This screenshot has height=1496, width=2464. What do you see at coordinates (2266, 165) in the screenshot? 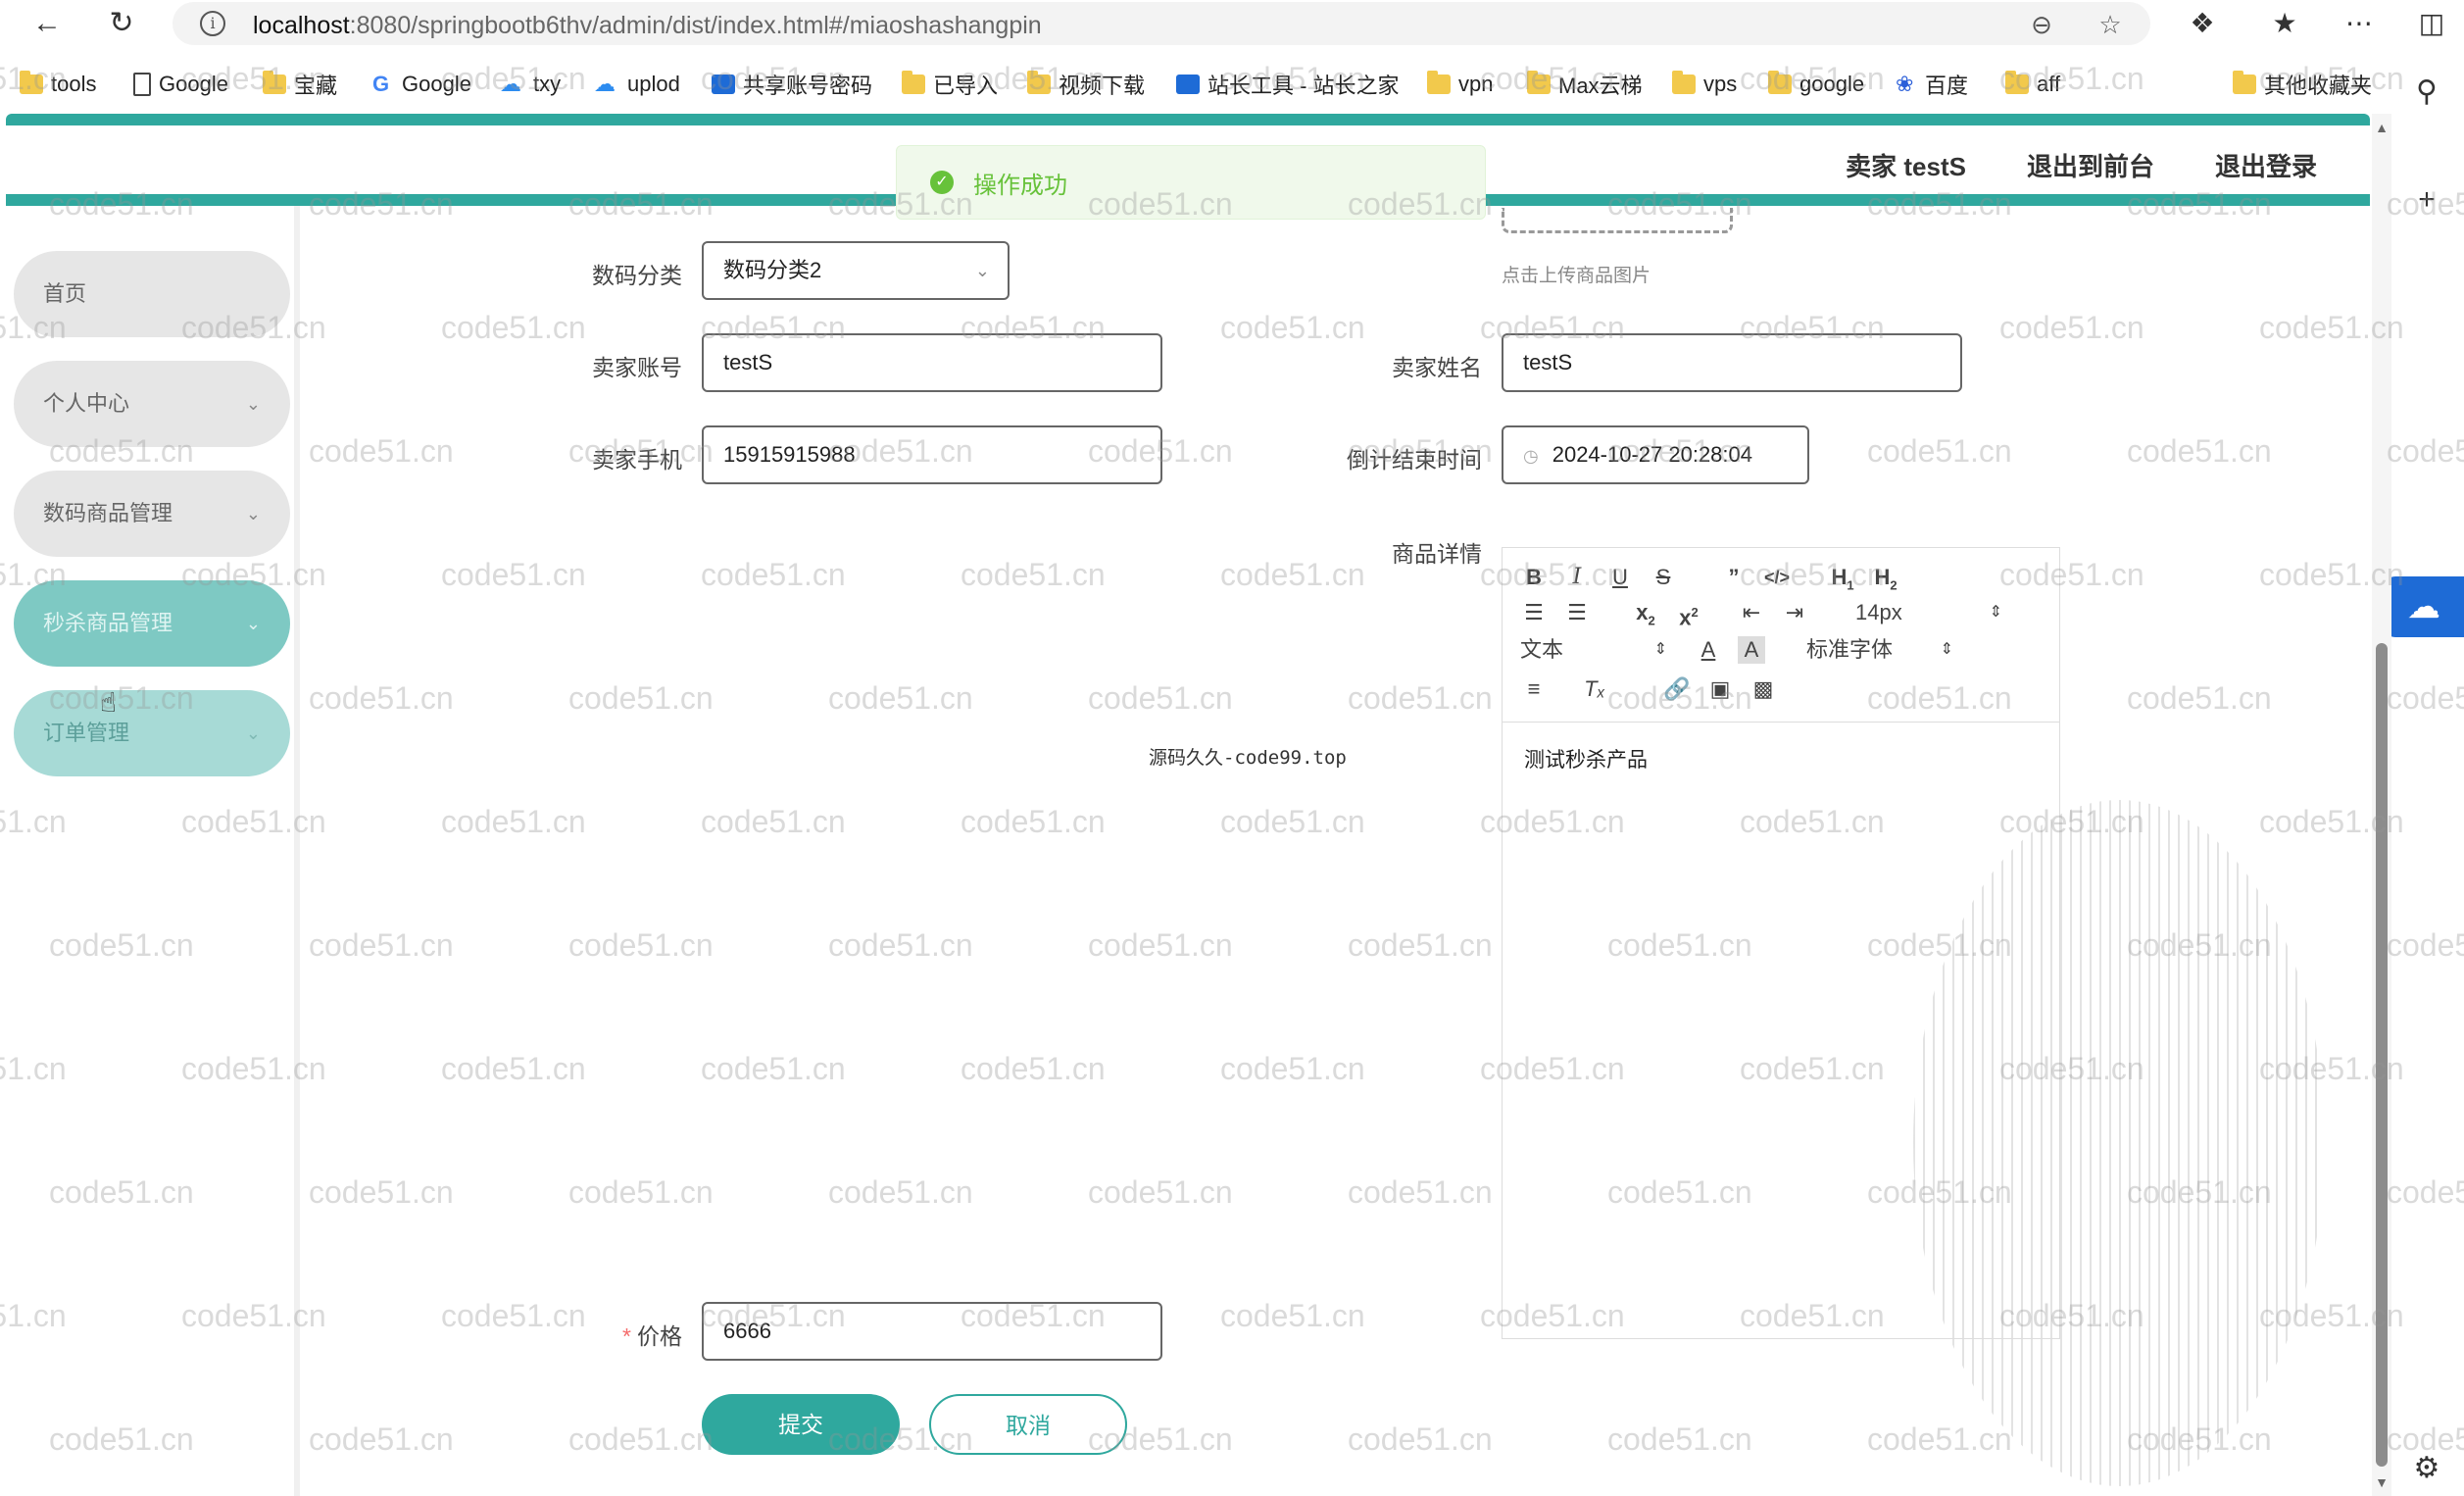
I see `logout-link: 退出登录` at bounding box center [2266, 165].